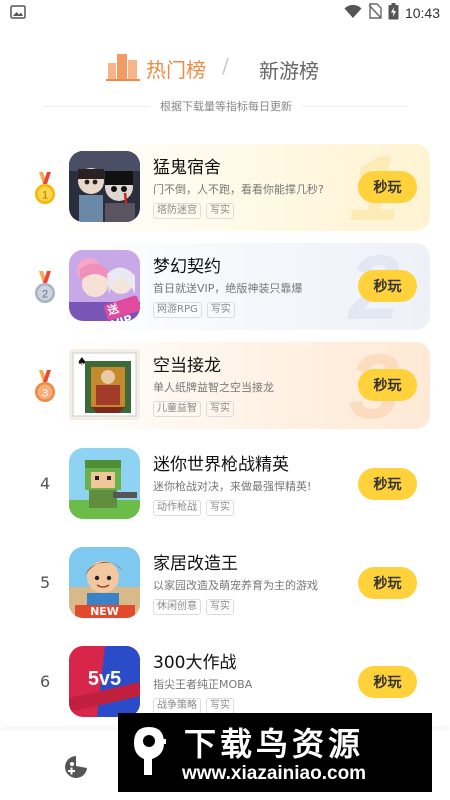  Describe the element at coordinates (187, 363) in the screenshot. I see `game-title: 空当接龙` at that location.